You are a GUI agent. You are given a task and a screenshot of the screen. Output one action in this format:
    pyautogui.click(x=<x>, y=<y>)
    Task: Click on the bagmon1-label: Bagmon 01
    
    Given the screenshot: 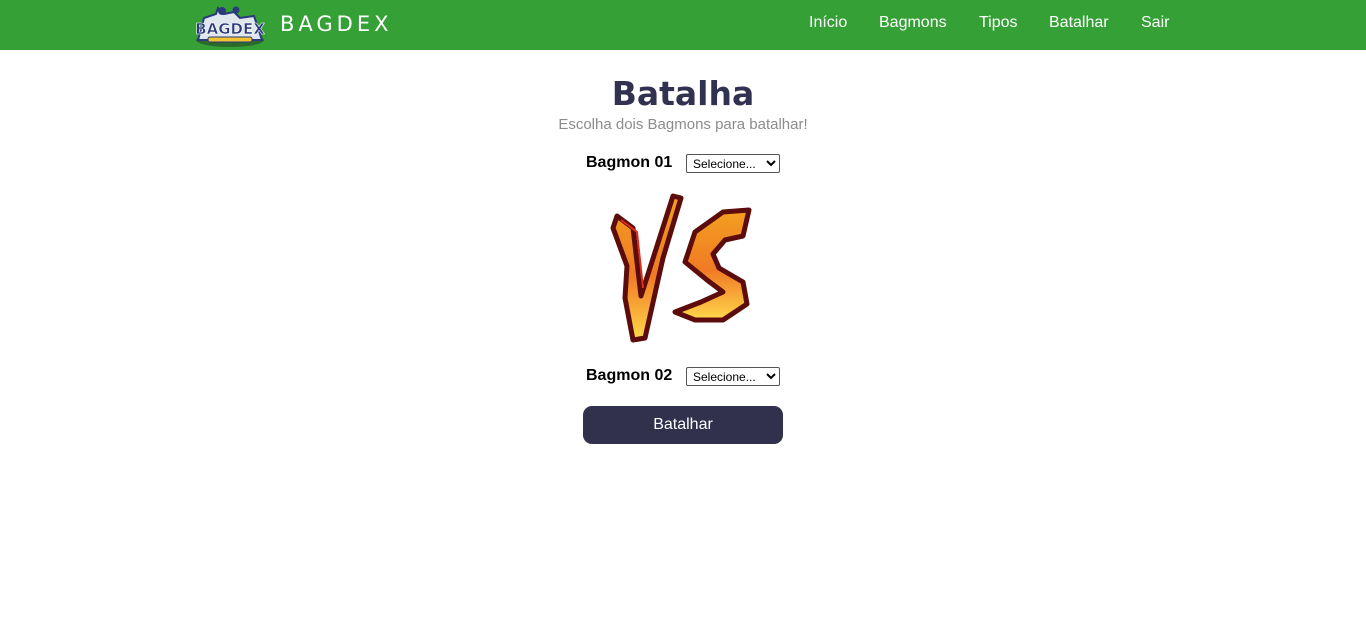 What is the action you would take?
    pyautogui.click(x=629, y=162)
    